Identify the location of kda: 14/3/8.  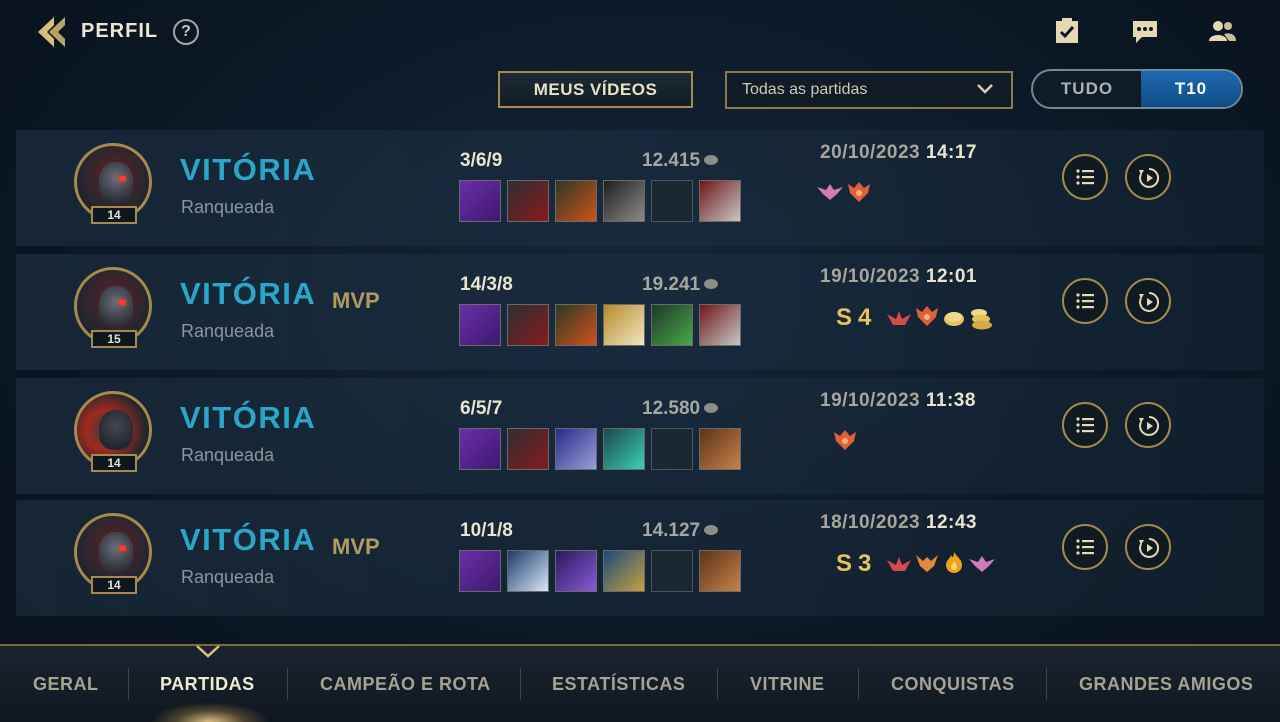
(486, 284).